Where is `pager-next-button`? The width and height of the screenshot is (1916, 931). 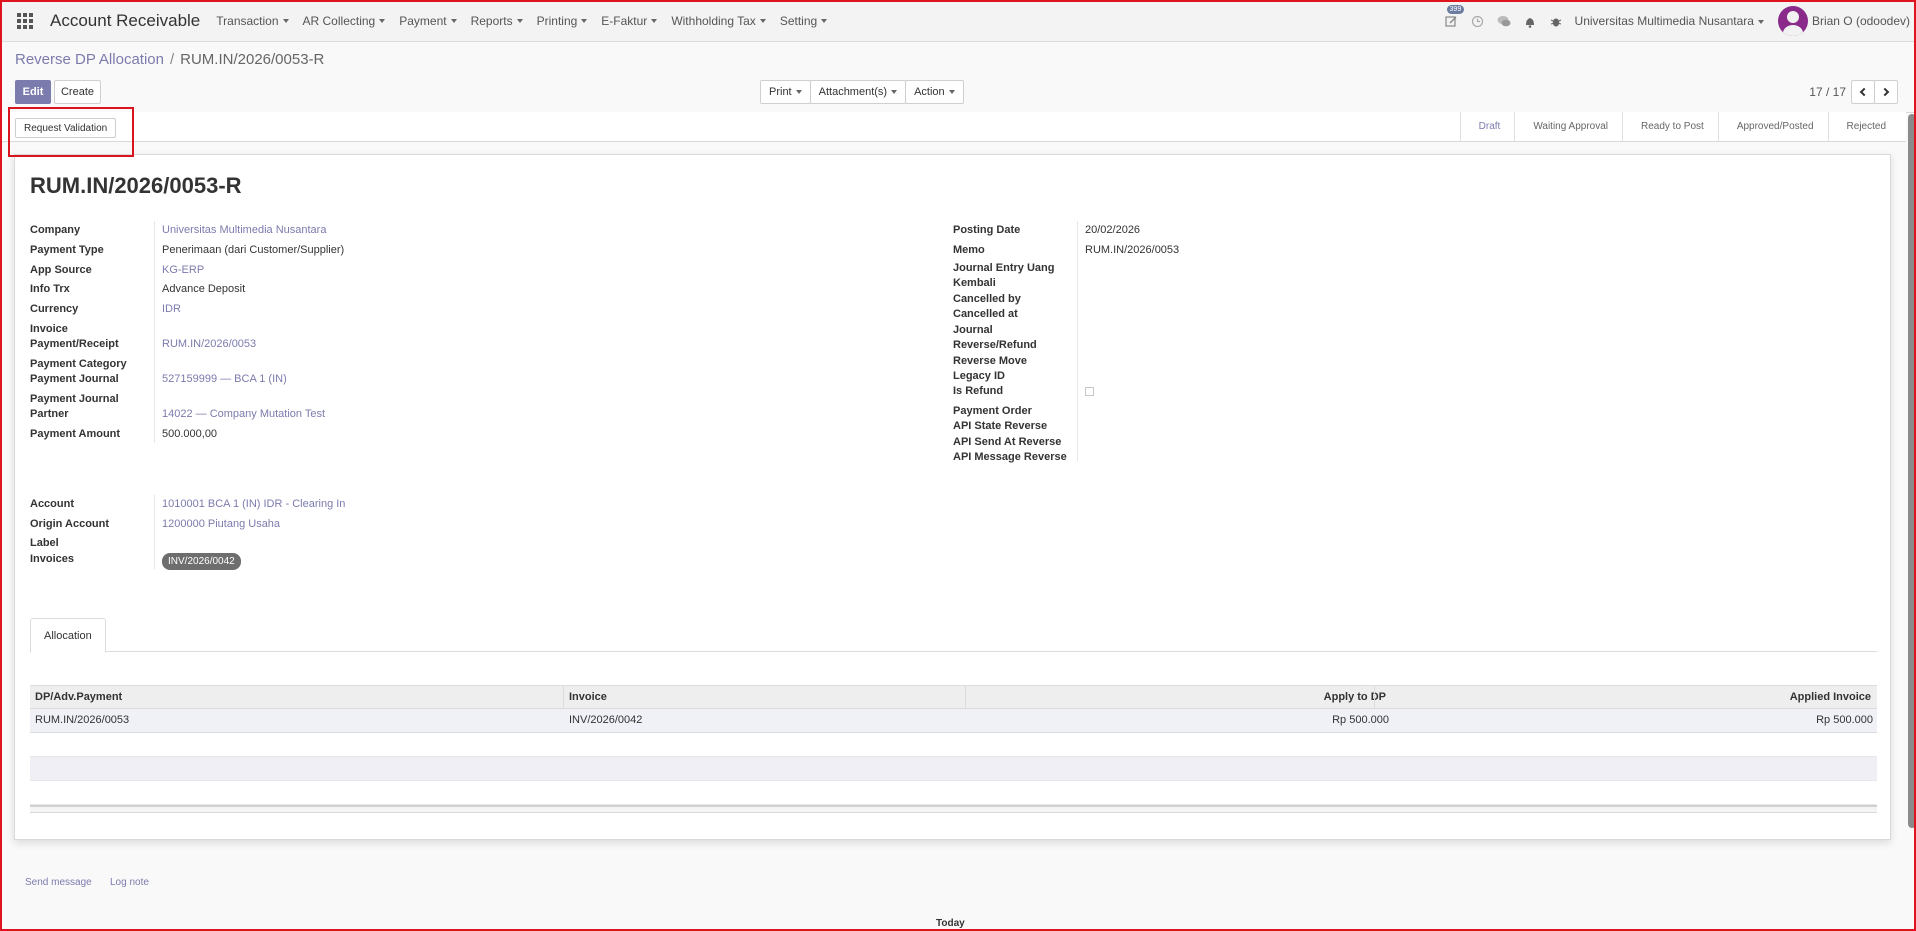 pager-next-button is located at coordinates (1886, 92).